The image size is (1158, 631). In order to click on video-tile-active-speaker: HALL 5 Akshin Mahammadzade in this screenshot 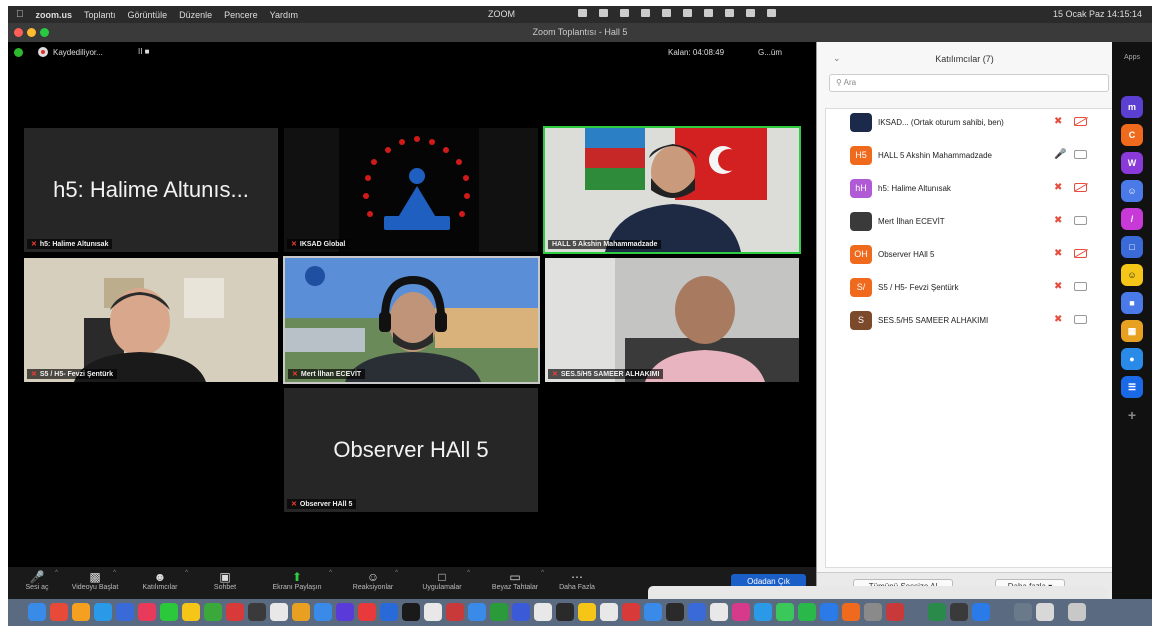, I will do `click(672, 190)`.